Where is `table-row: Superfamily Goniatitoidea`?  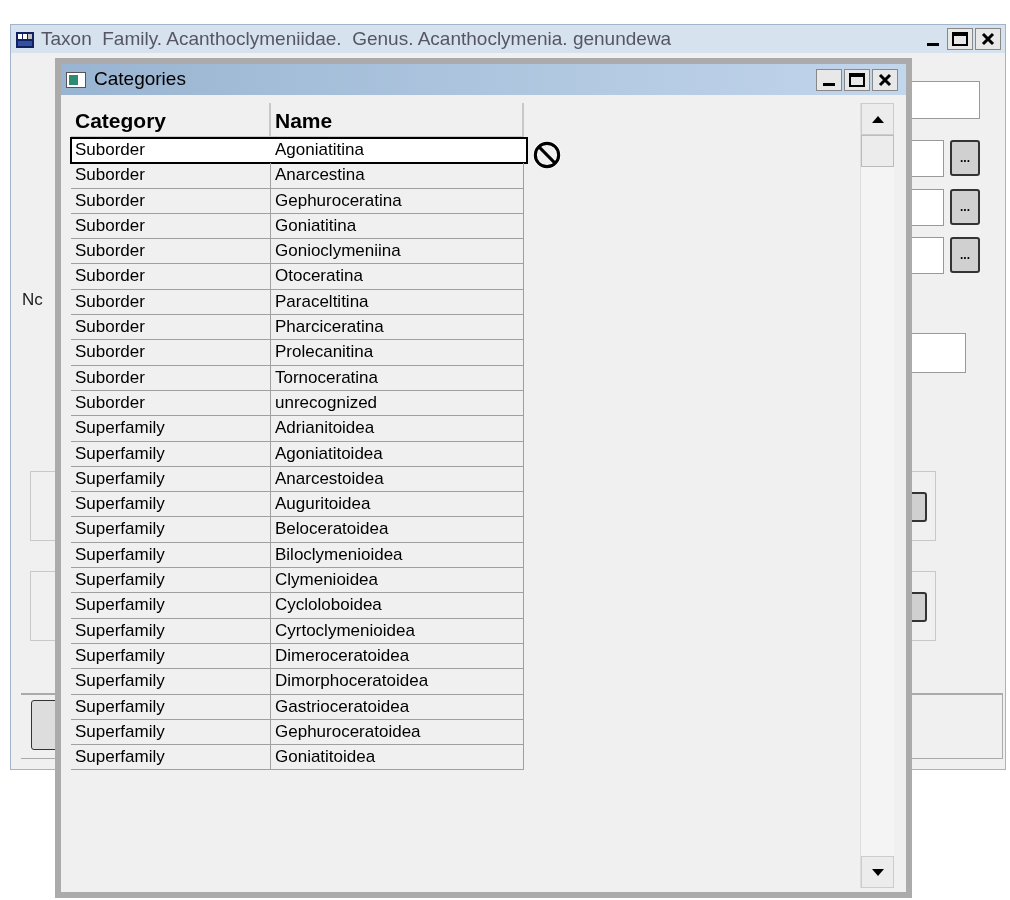
table-row: Superfamily Goniatitoidea is located at coordinates (298, 758).